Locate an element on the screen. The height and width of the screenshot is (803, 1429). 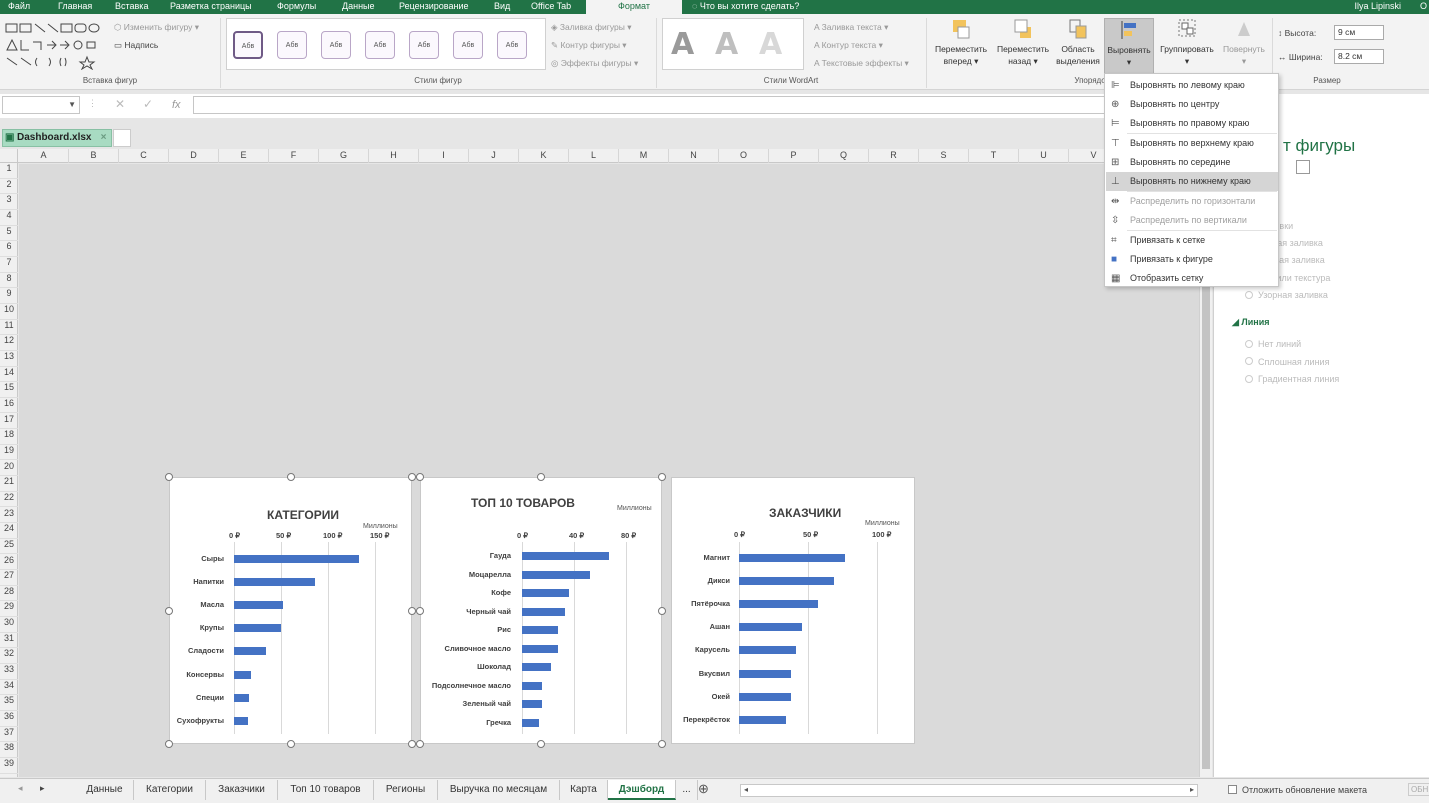
wordart-style-1: A is located at coordinates (682, 44).